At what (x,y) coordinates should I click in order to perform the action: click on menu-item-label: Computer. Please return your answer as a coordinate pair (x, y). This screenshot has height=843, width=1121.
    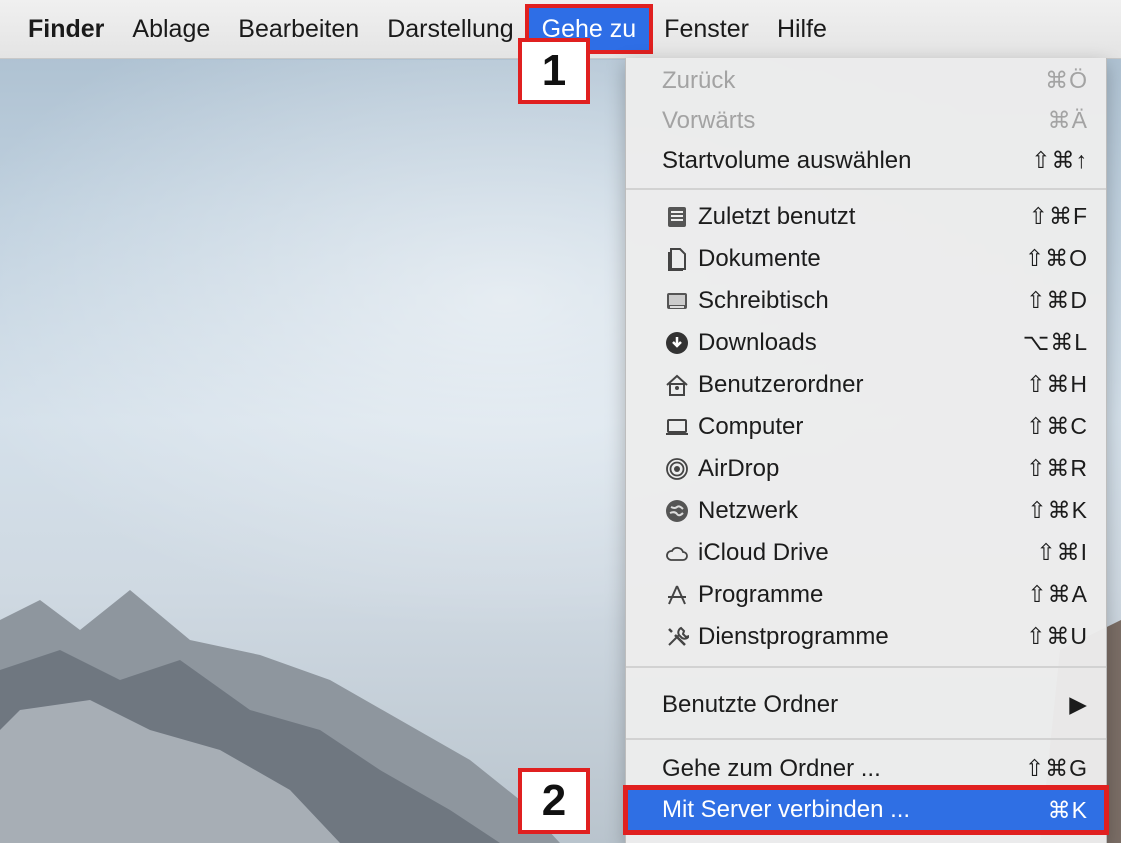
    Looking at the image, I should click on (751, 426).